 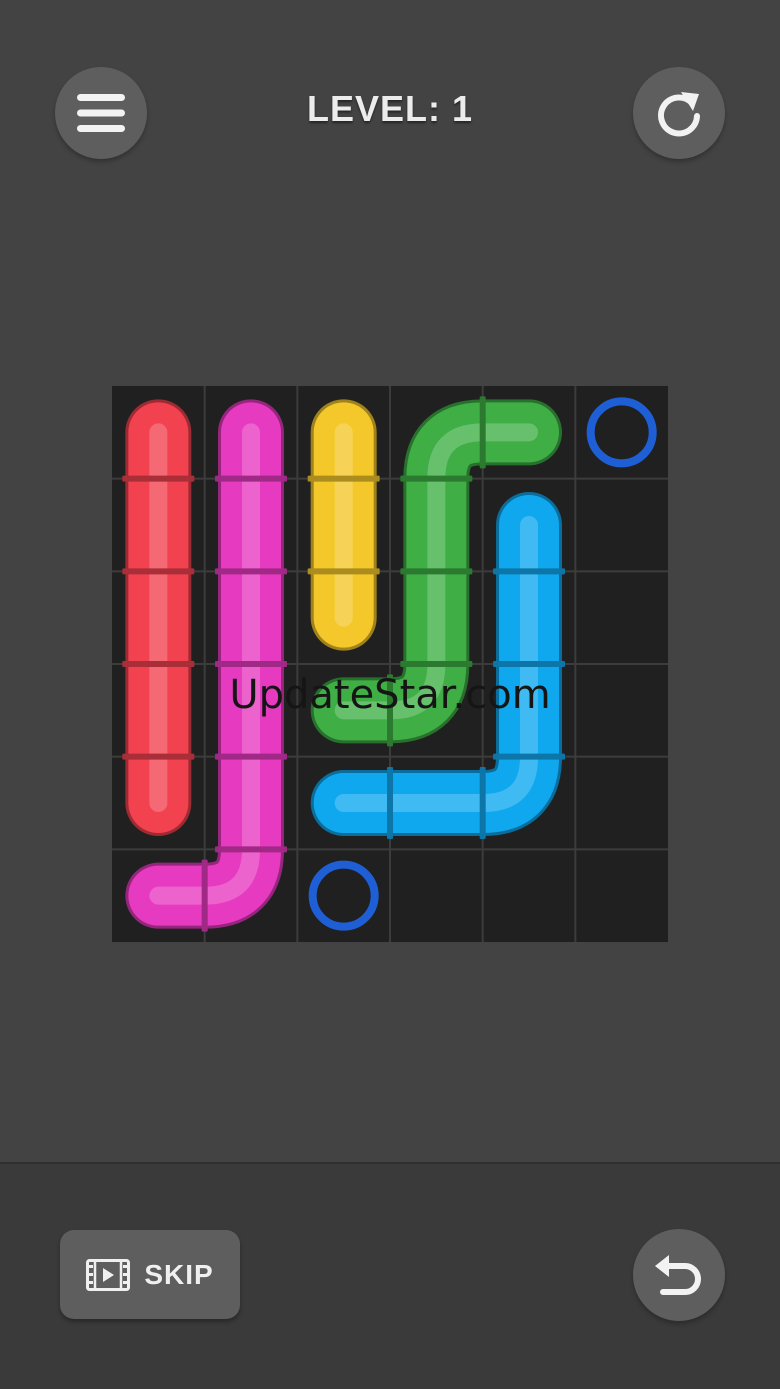 What do you see at coordinates (179, 1274) in the screenshot?
I see `skip-label: SKIP` at bounding box center [179, 1274].